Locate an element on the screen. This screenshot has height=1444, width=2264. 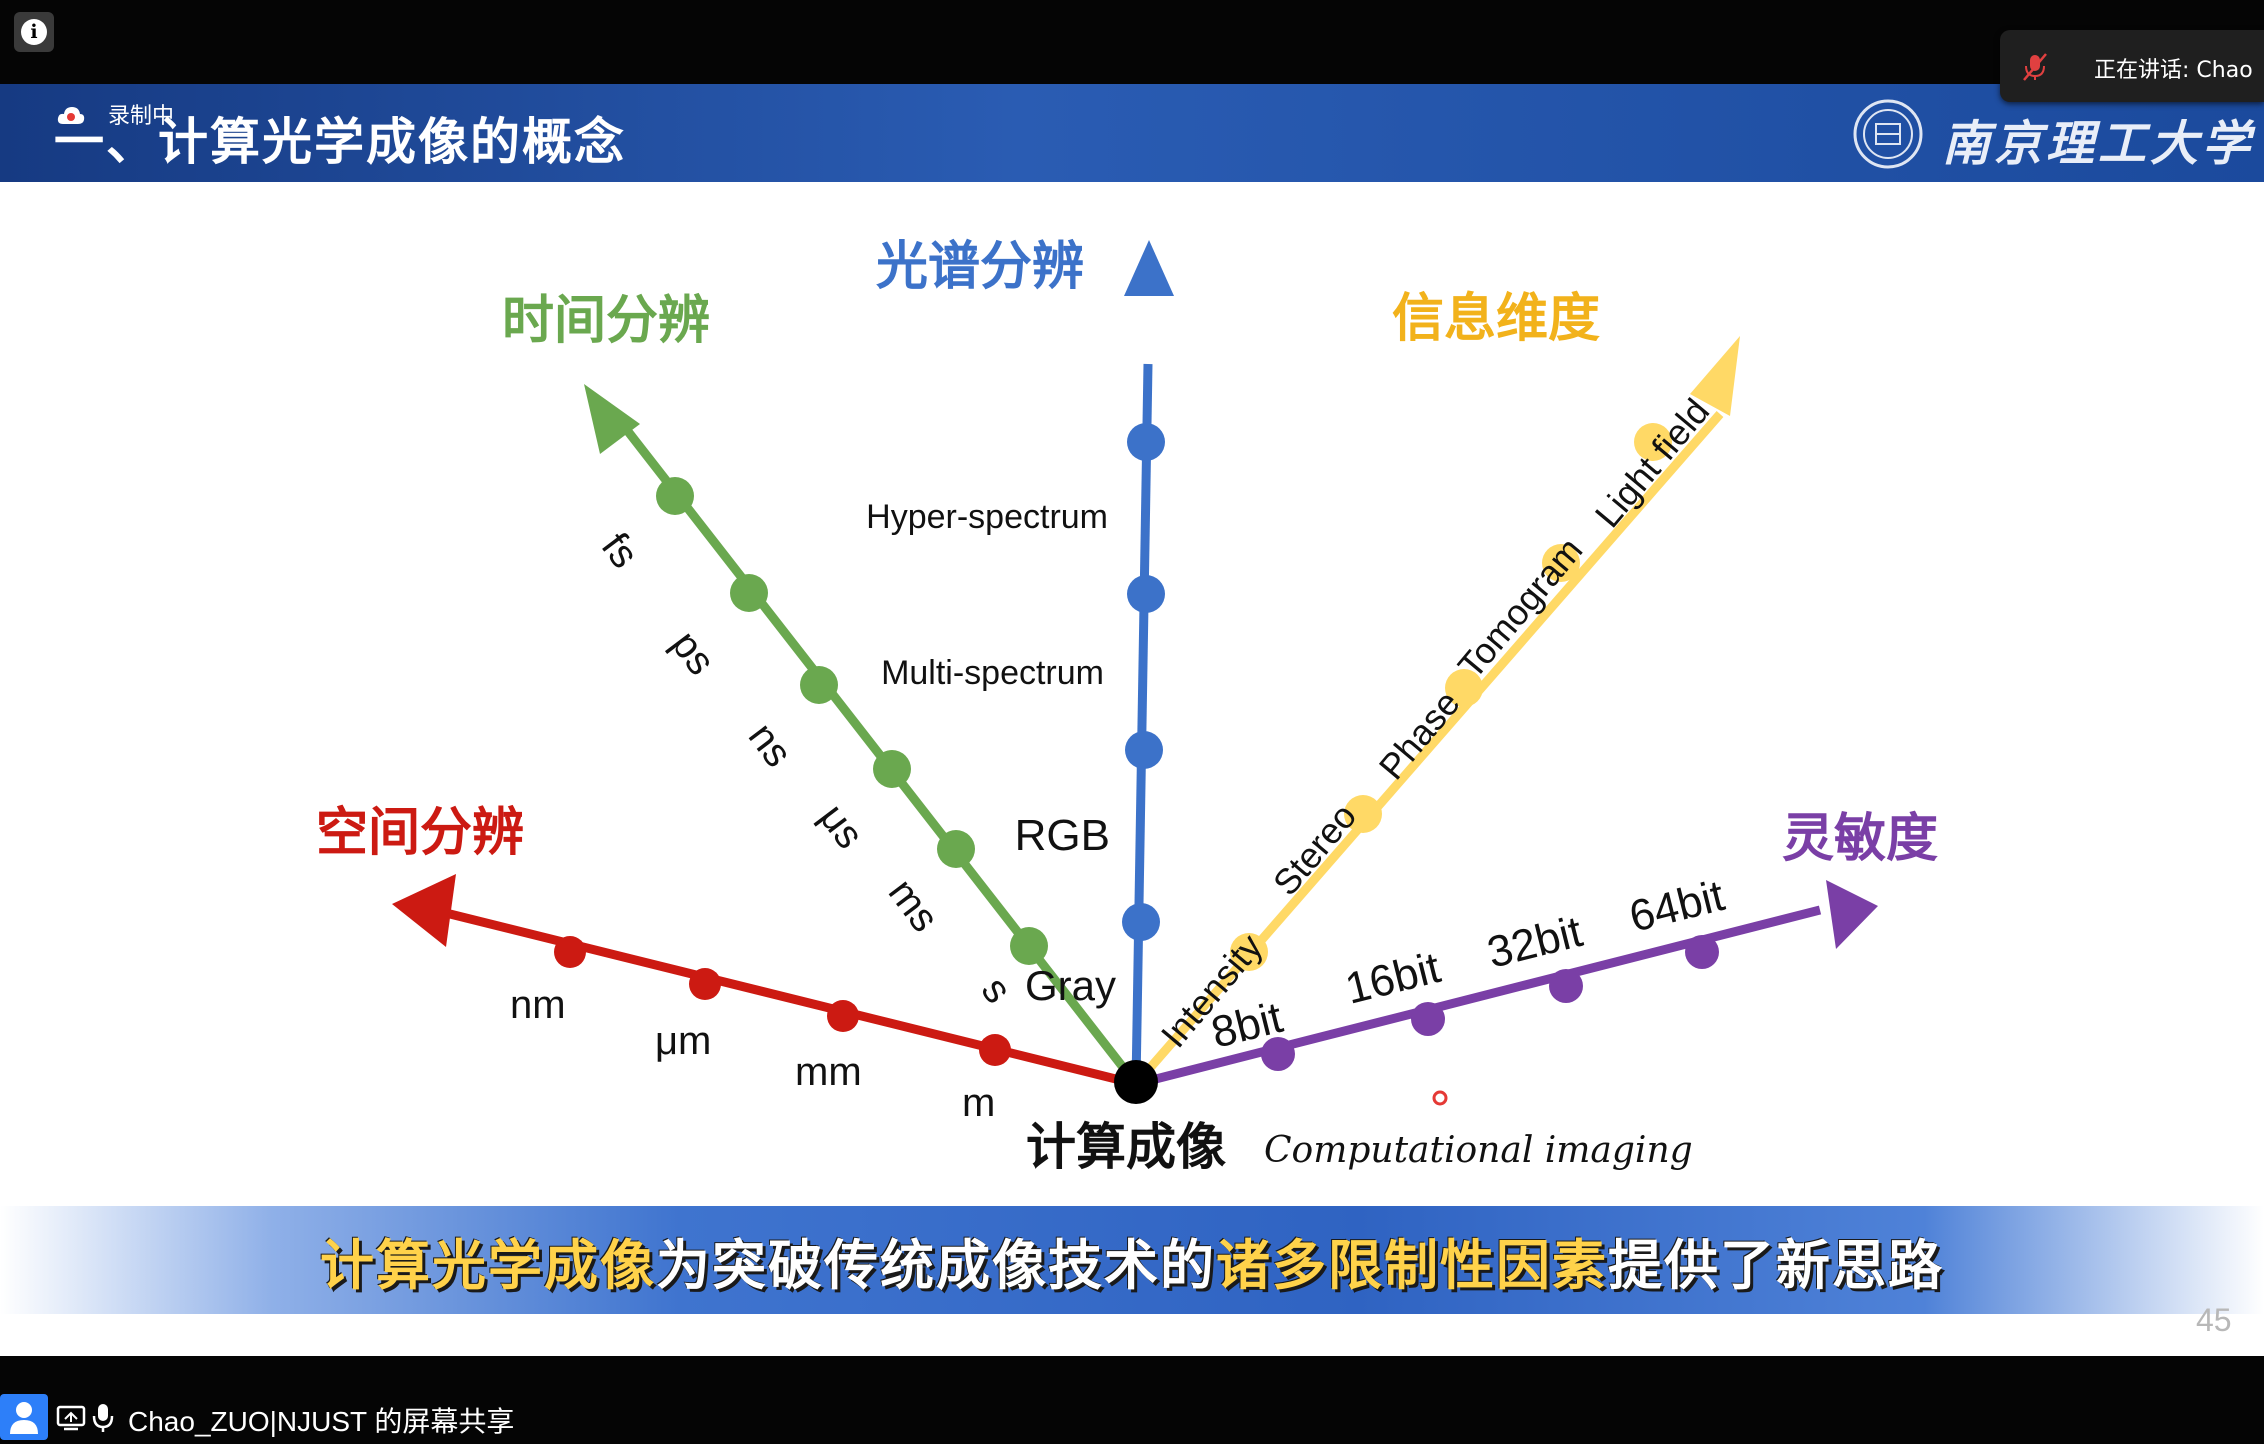
user-icon is located at coordinates (24, 1418).